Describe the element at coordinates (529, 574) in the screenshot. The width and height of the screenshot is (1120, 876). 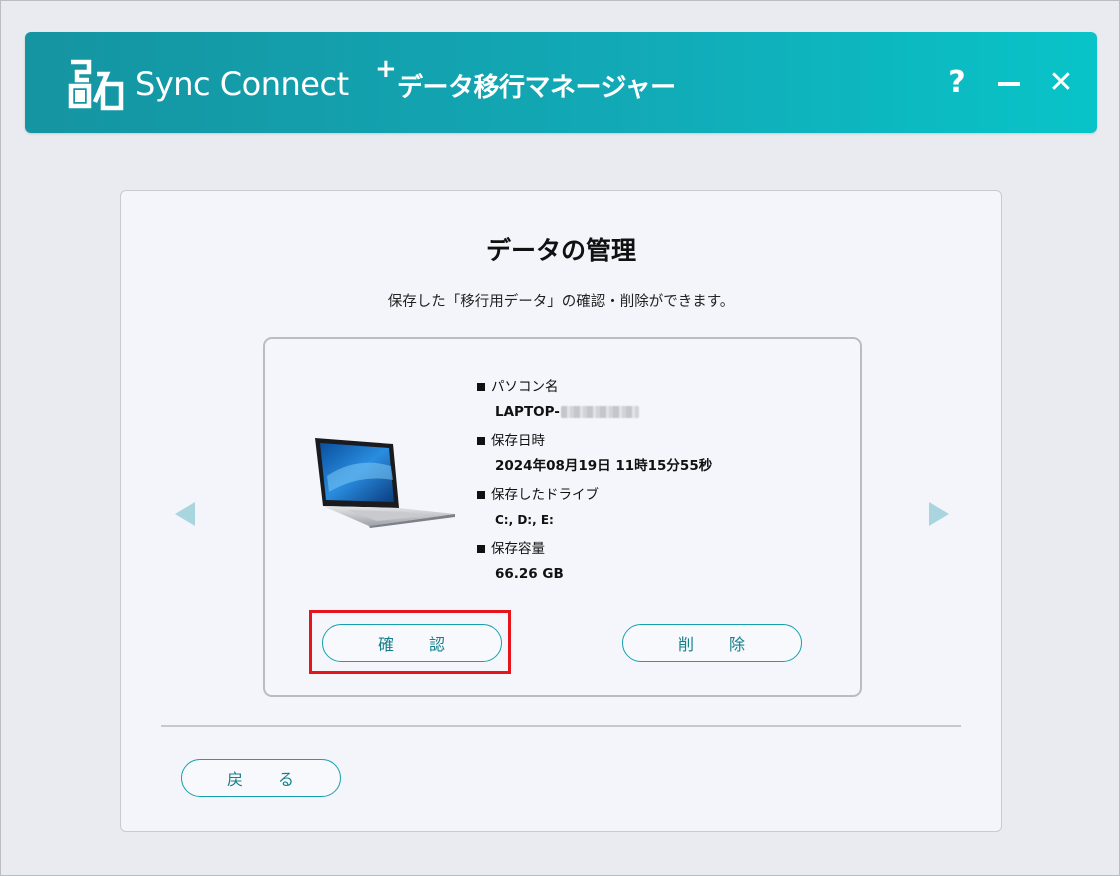
I see `saved-size-value: 66.26 GB` at that location.